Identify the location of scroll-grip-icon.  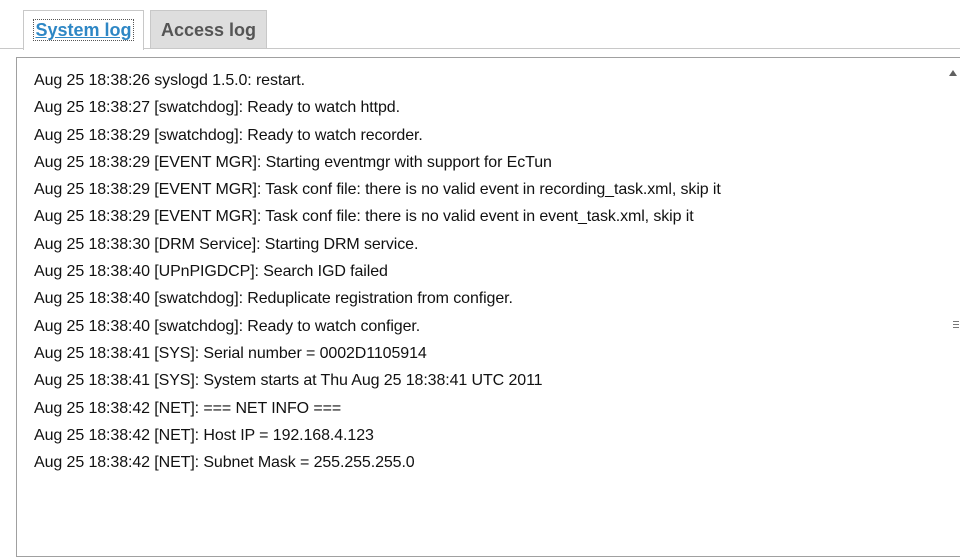
(956, 324).